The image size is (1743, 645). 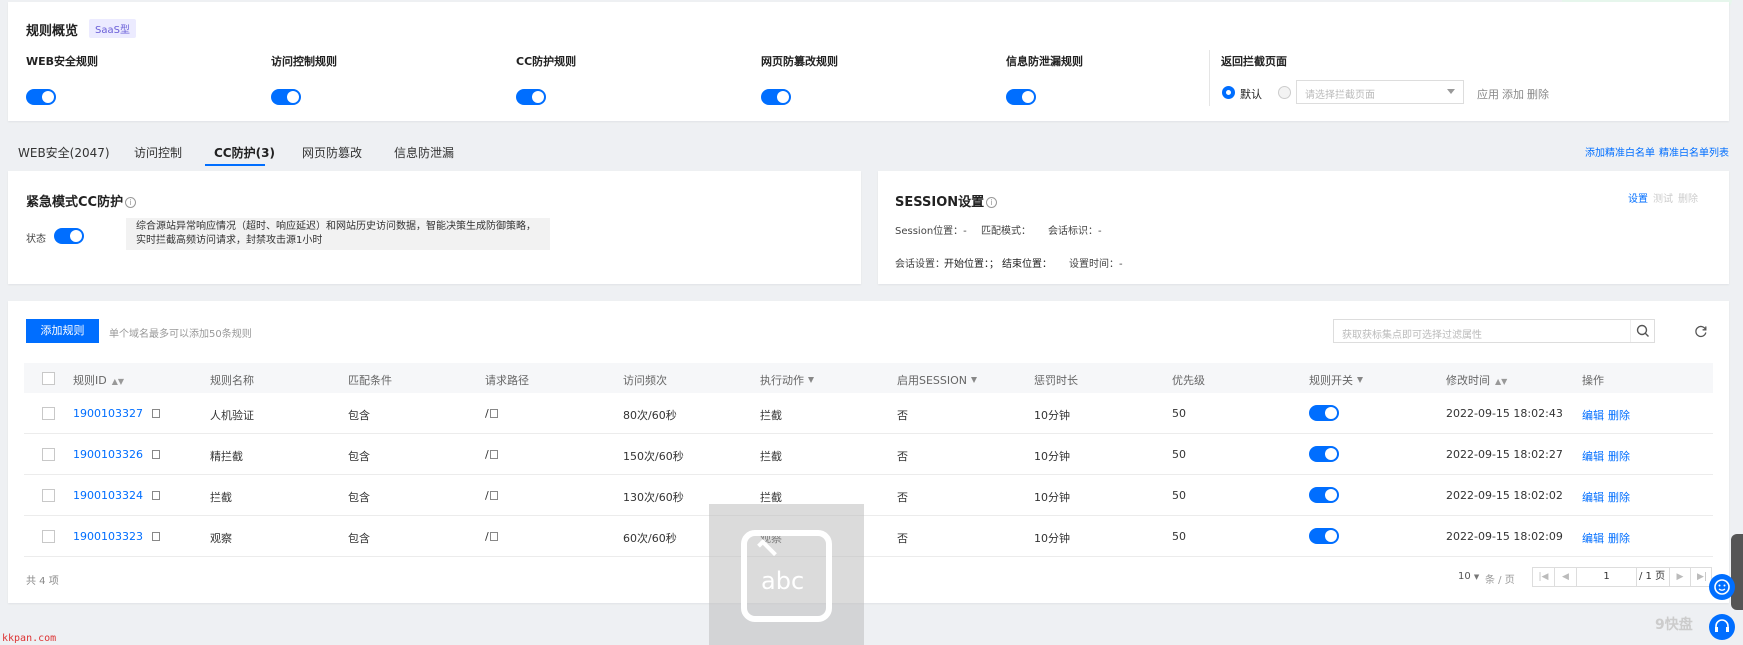 I want to click on tab-anti-tamper: 网页防篡改, so click(x=332, y=152).